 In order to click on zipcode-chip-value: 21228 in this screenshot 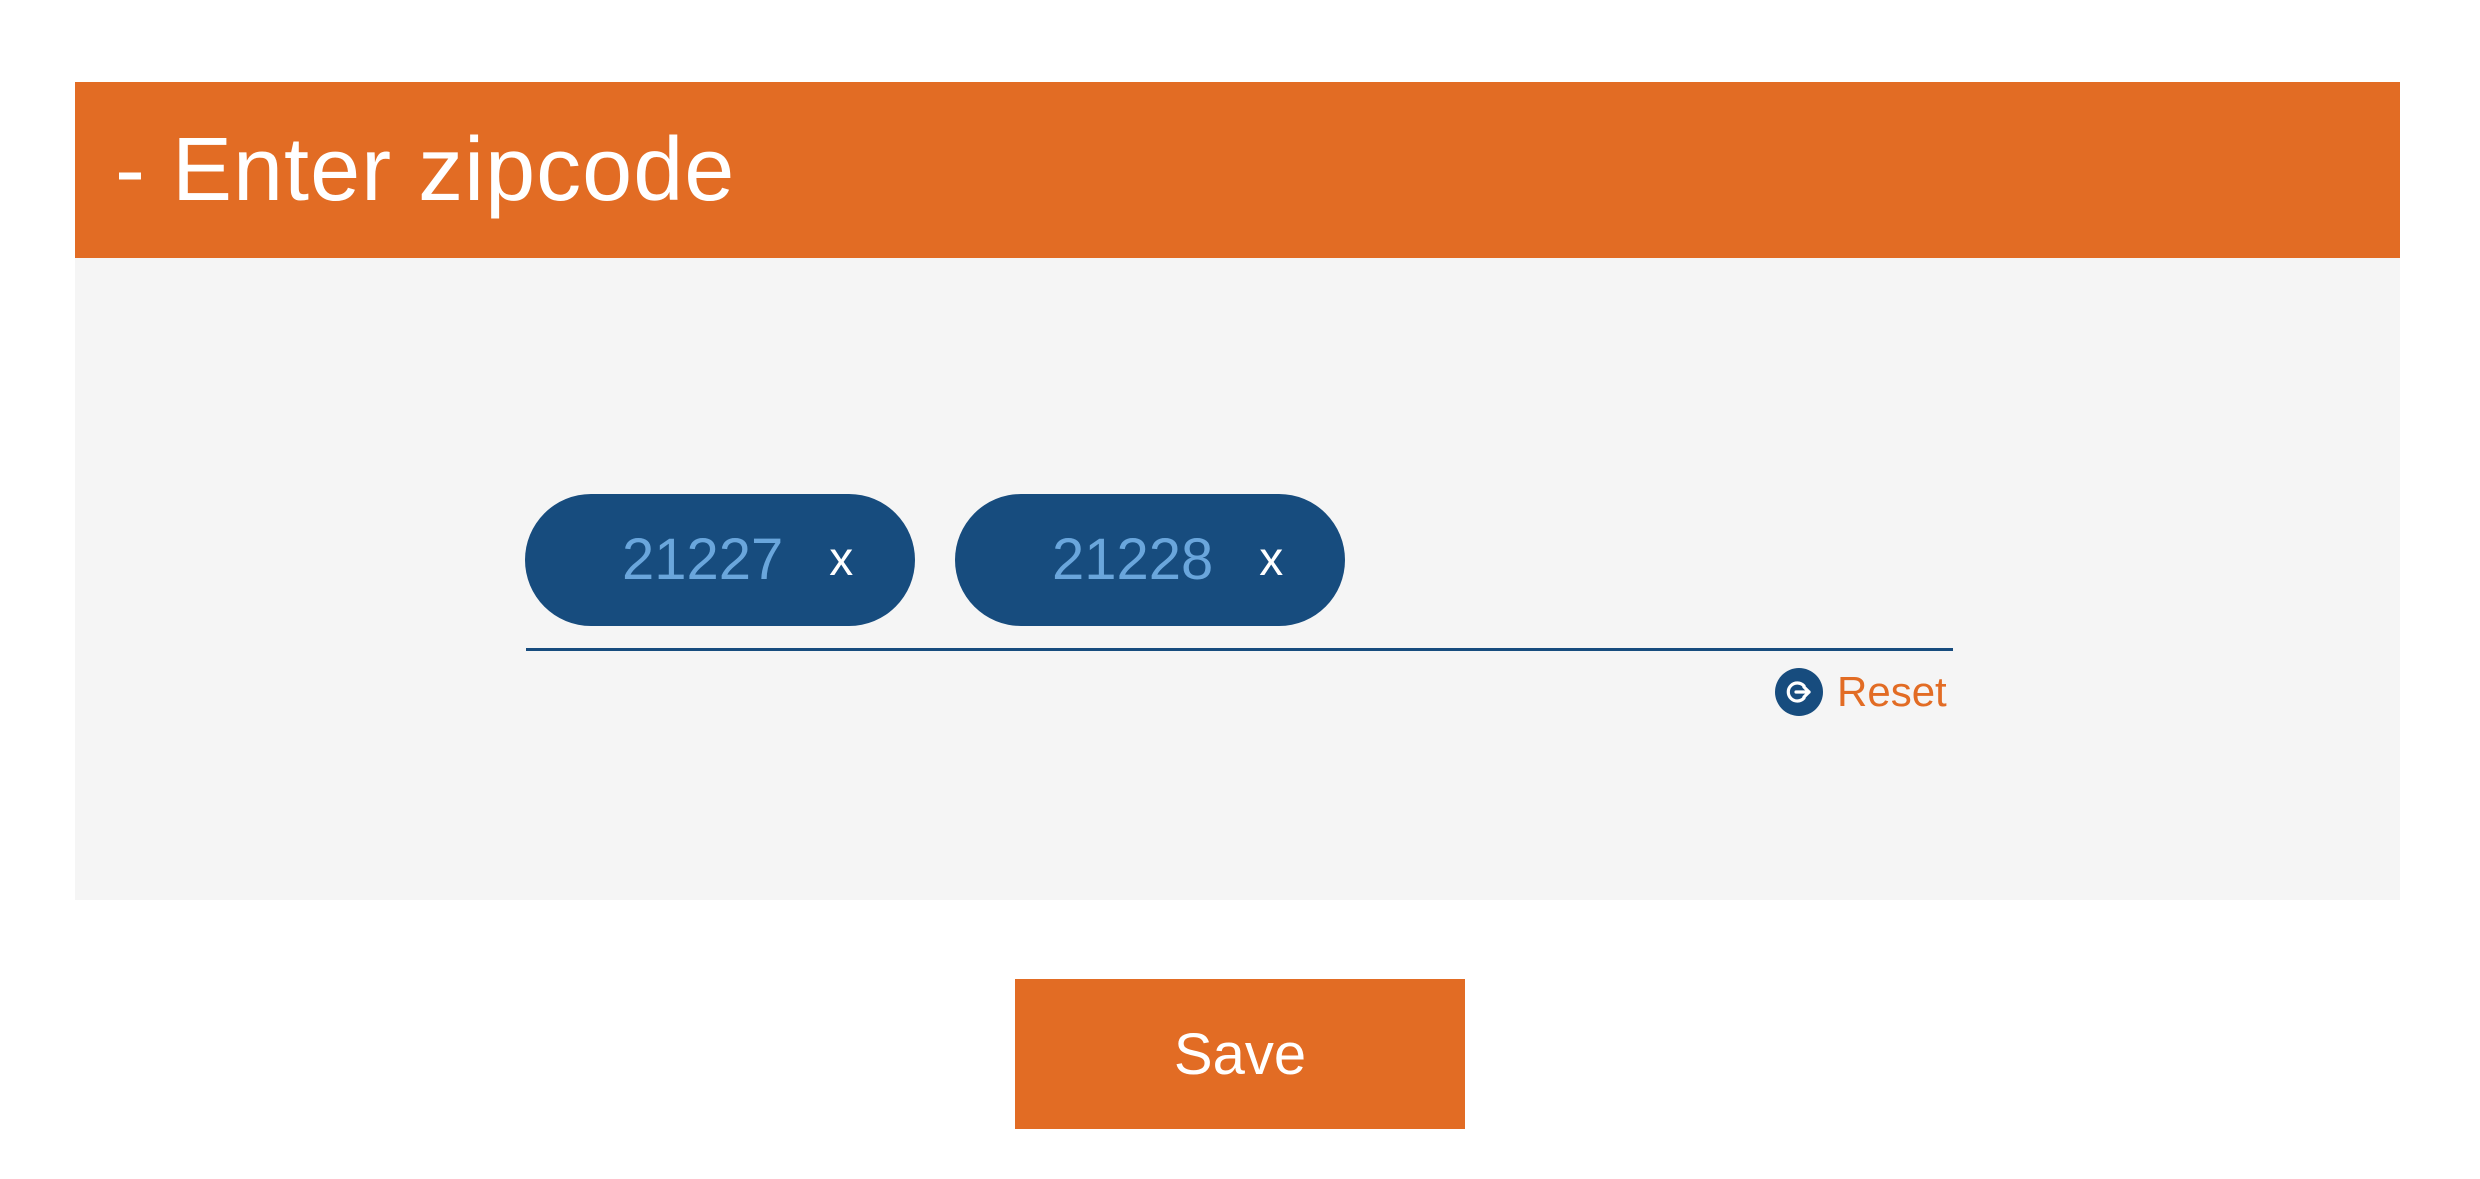, I will do `click(1133, 559)`.